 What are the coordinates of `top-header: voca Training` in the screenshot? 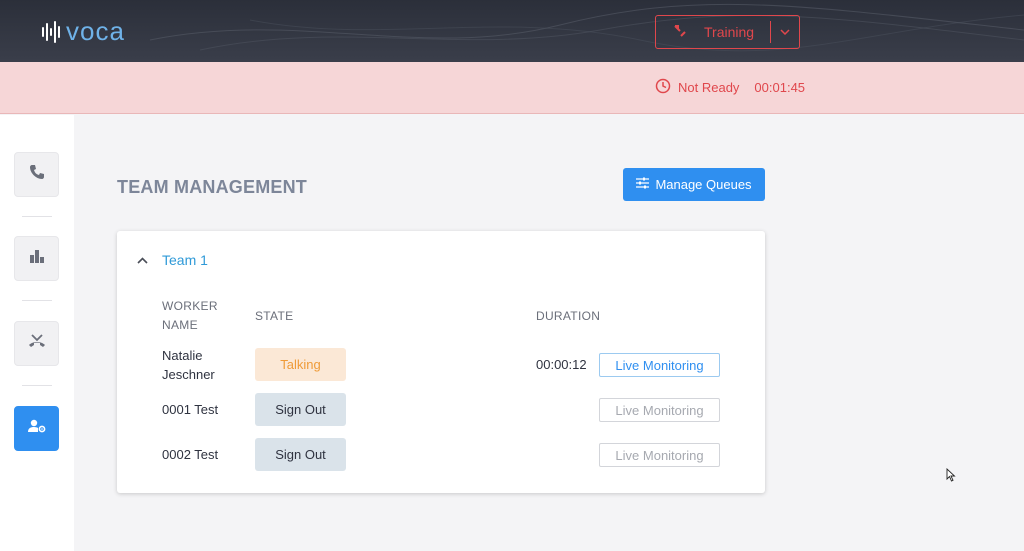 It's located at (512, 31).